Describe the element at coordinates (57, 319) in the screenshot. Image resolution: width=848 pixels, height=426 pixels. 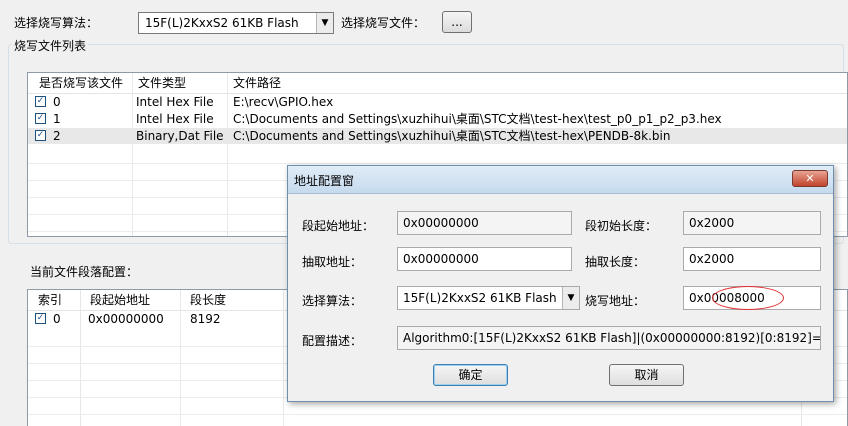
I see `segment-index: 0` at that location.